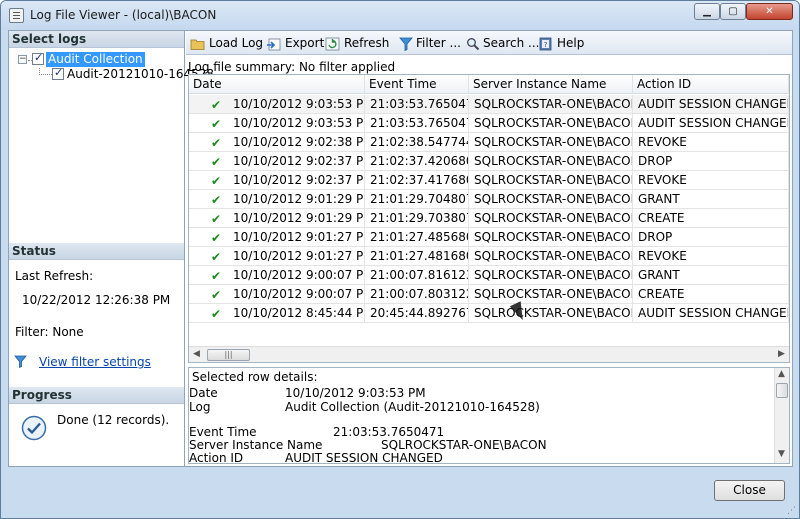 The width and height of the screenshot is (800, 519). I want to click on column-header-date: Date, so click(277, 84).